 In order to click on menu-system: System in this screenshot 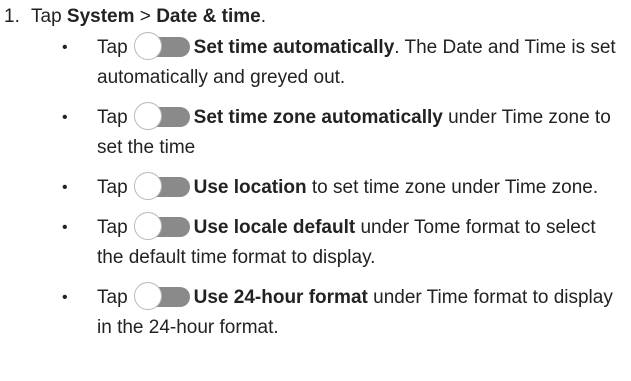, I will do `click(100, 16)`.